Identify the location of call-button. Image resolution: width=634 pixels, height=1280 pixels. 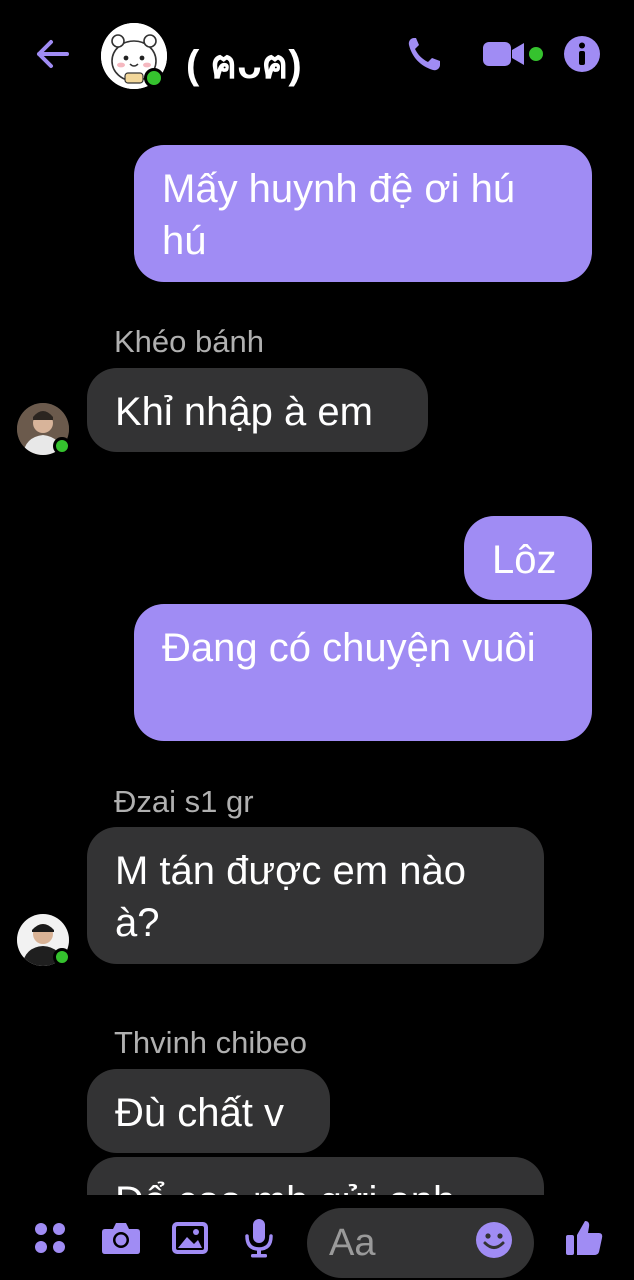
(424, 54).